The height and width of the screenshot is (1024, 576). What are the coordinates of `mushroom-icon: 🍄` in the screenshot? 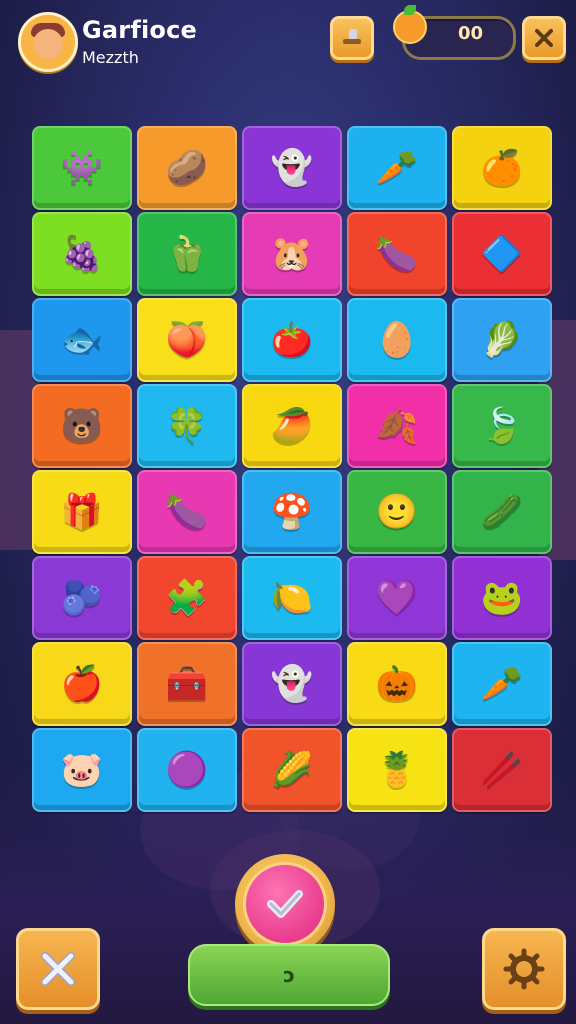 It's located at (292, 512).